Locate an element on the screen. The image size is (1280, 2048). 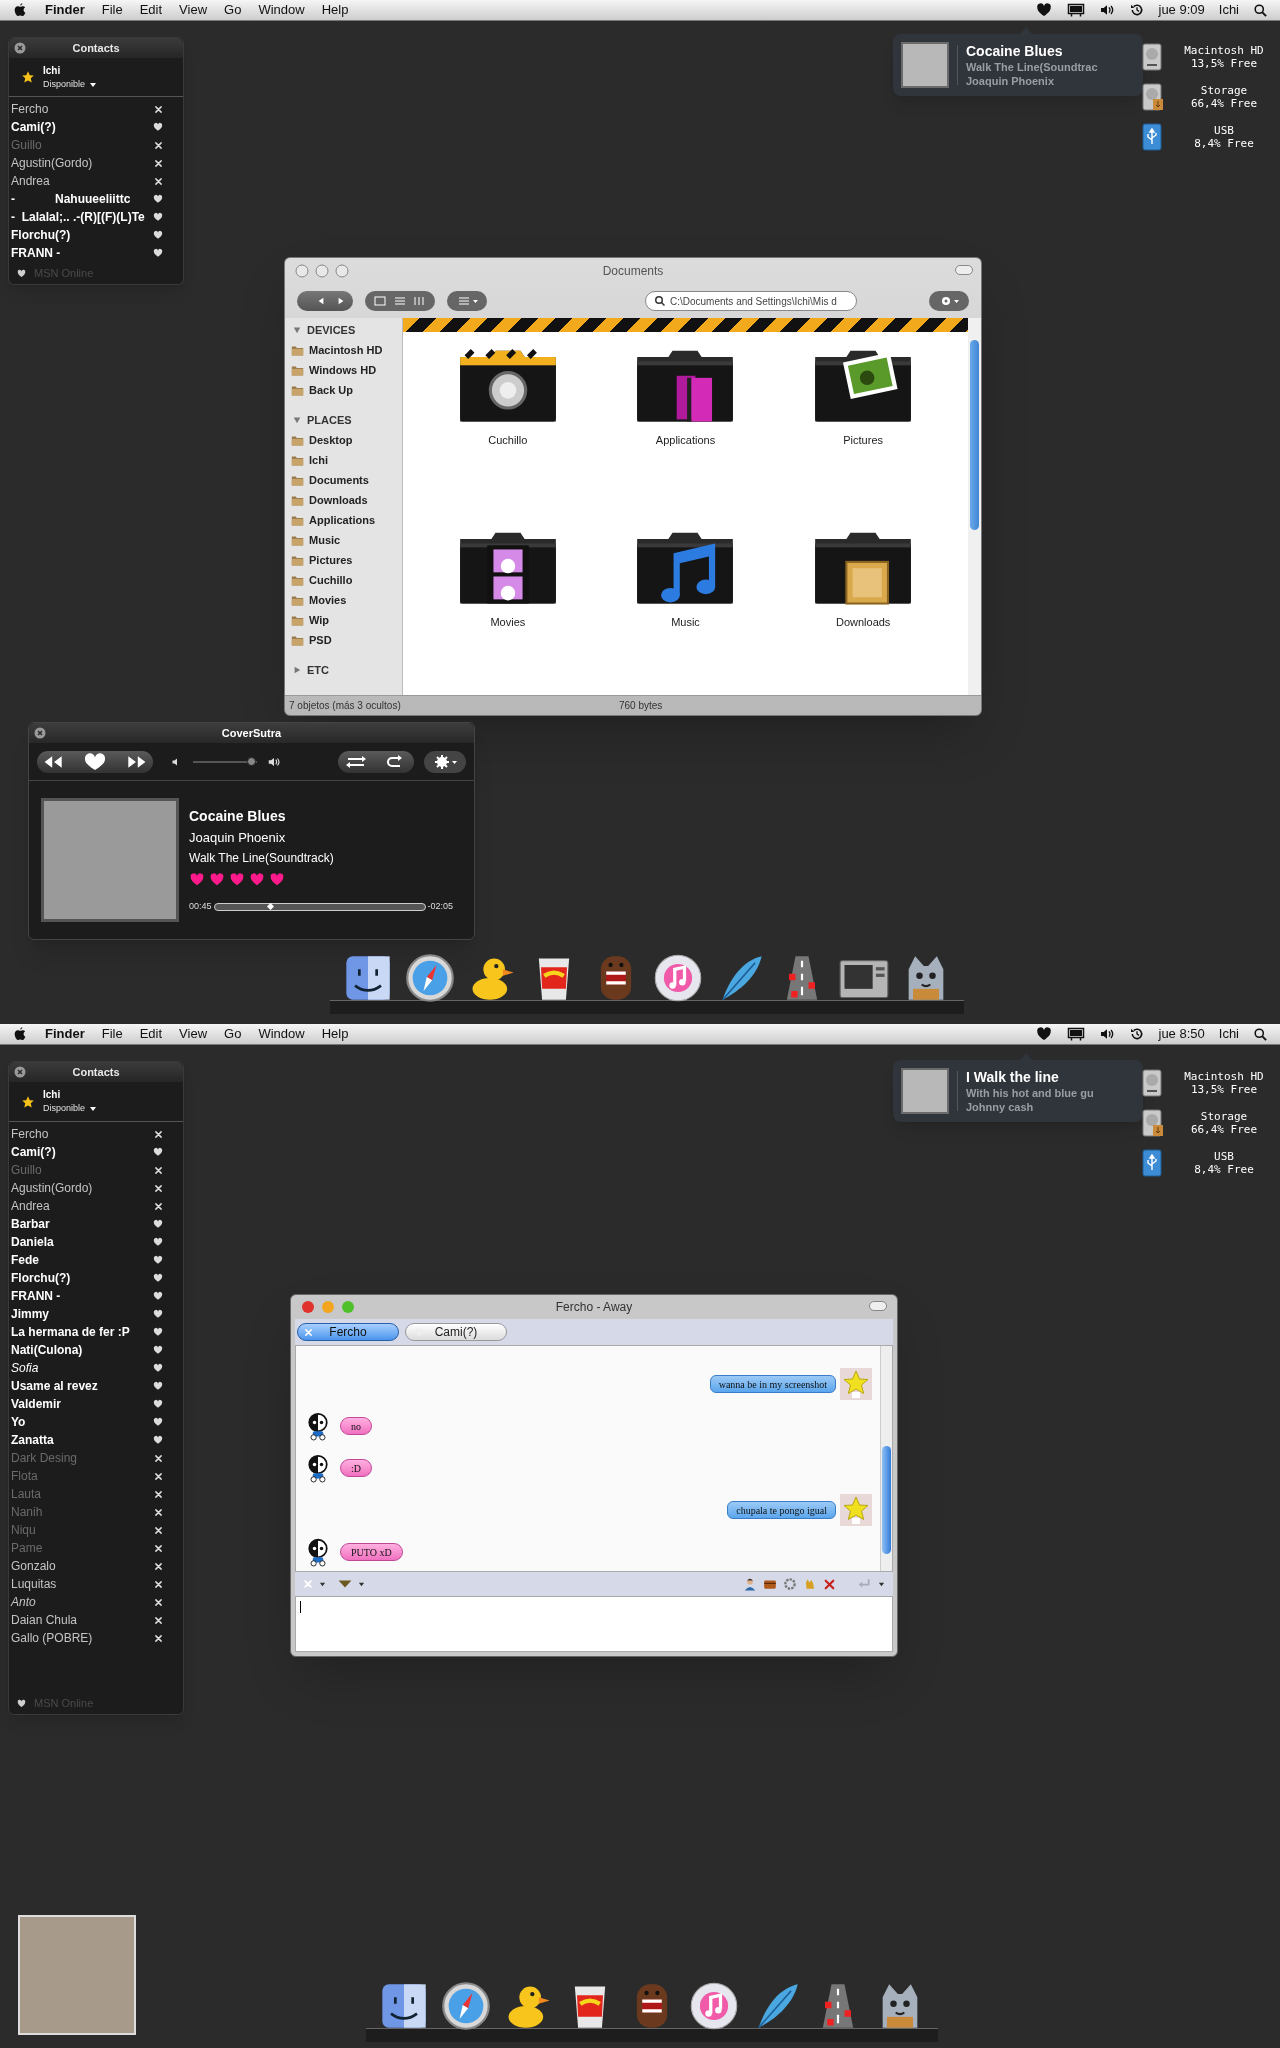
menu-item: Finder is located at coordinates (65, 10).